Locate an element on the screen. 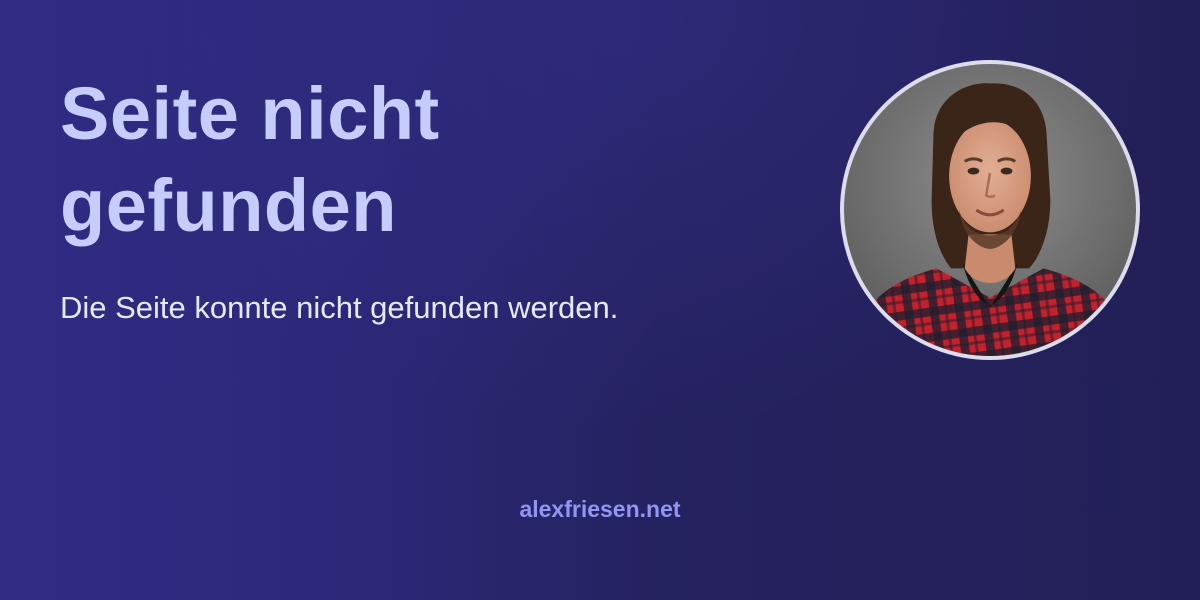 The width and height of the screenshot is (1200, 600). avatar is located at coordinates (990, 210).